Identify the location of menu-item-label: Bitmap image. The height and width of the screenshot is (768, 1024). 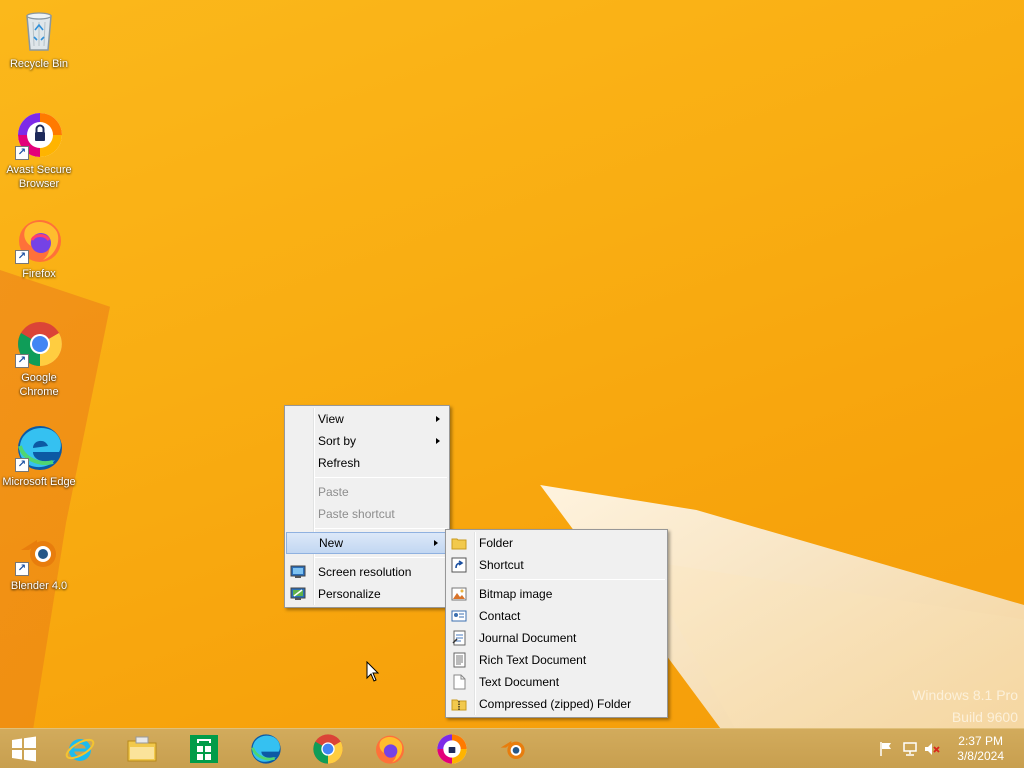
(516, 594).